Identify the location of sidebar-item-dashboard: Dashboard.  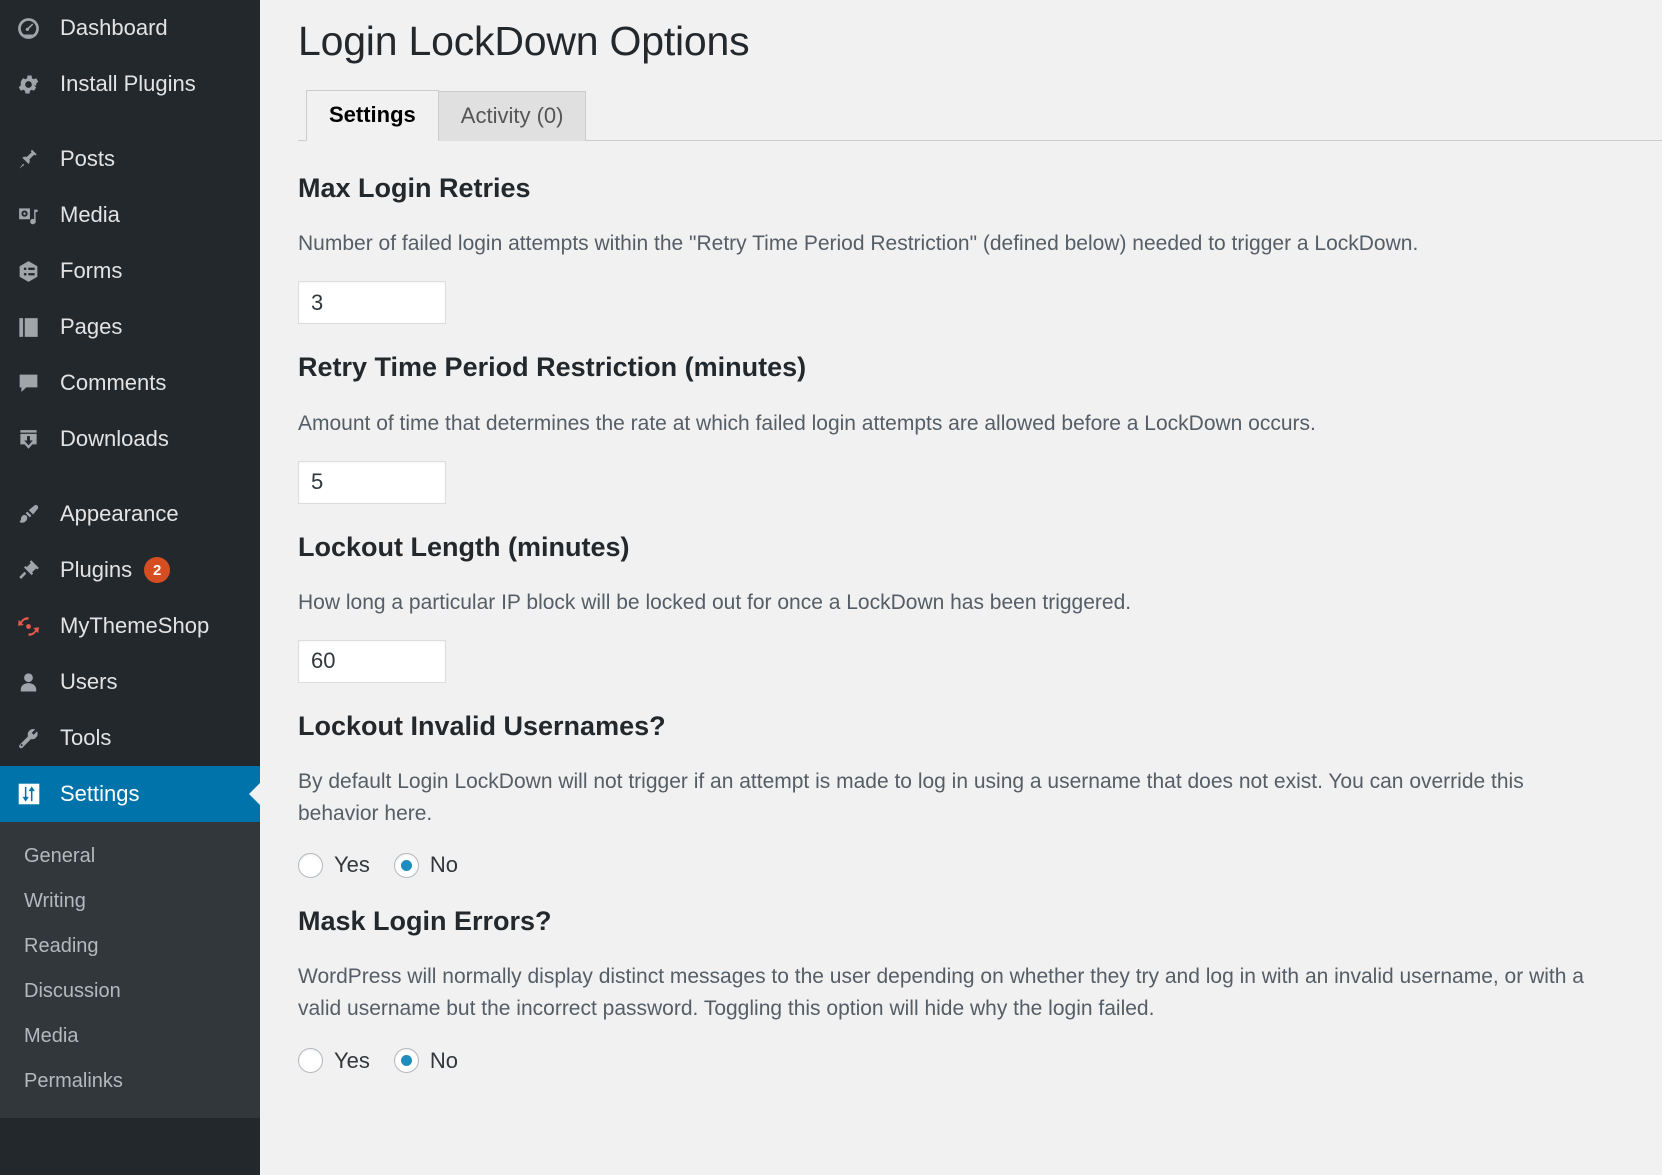
(130, 28).